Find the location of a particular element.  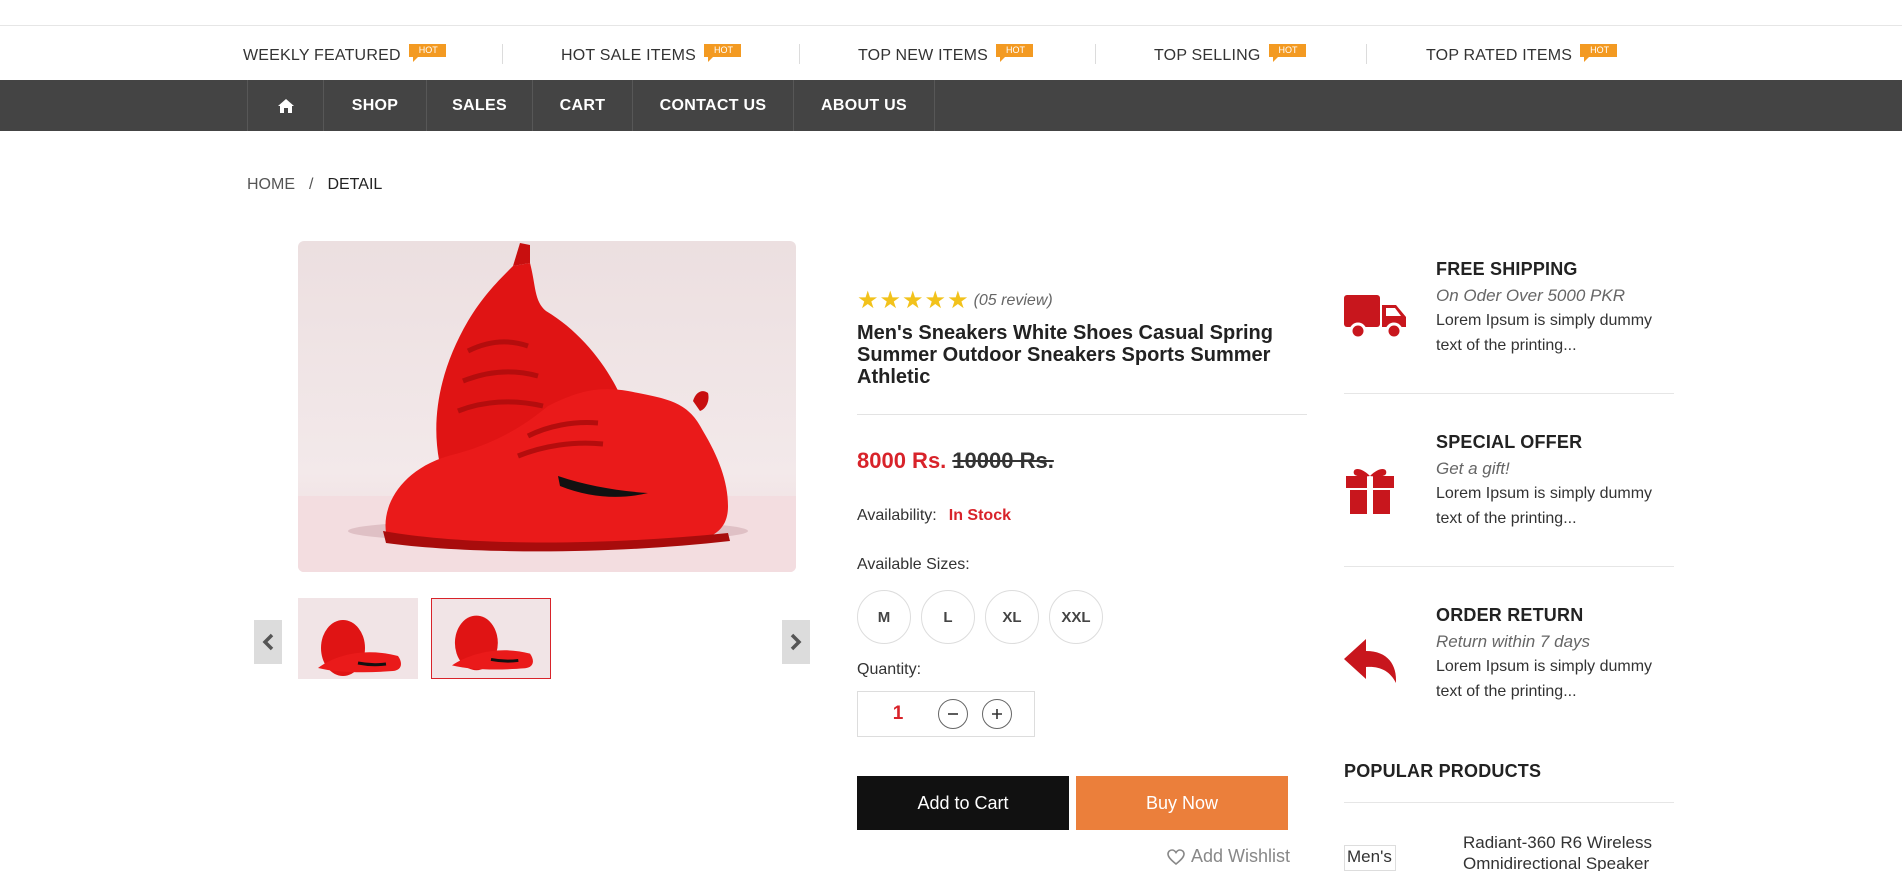

size-option-l: L is located at coordinates (948, 617).